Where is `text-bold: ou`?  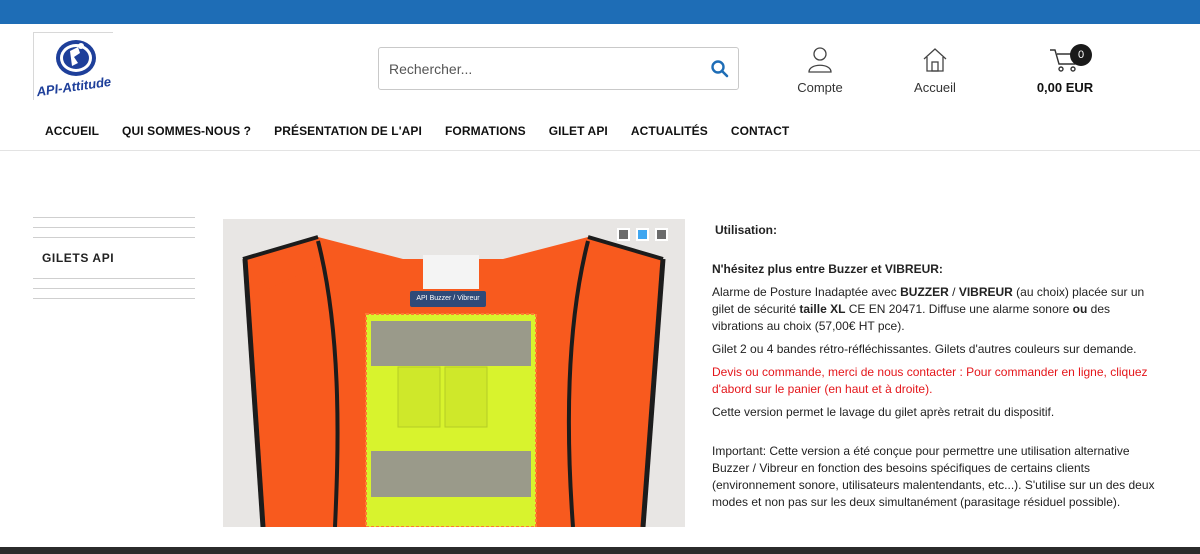
text-bold: ou is located at coordinates (1080, 309).